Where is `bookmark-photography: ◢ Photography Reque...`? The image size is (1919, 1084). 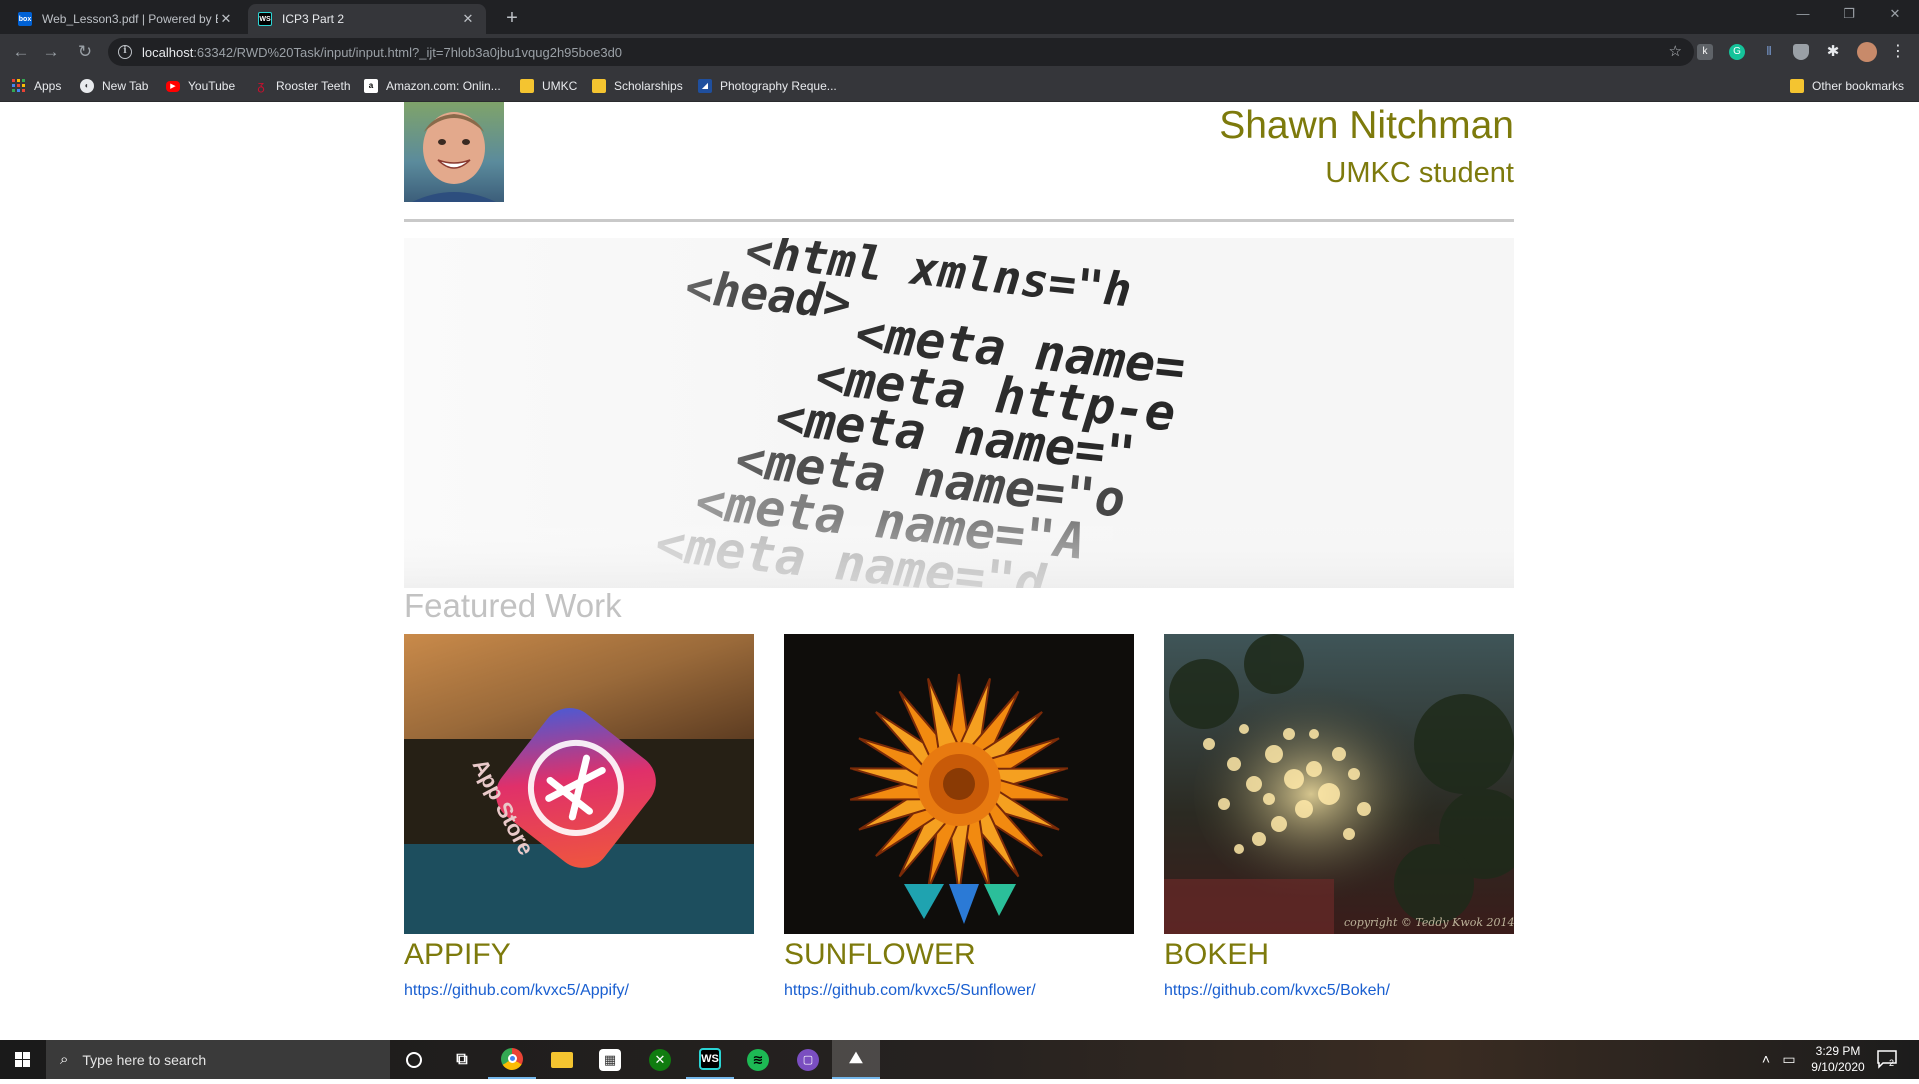 bookmark-photography: ◢ Photography Reque... is located at coordinates (767, 86).